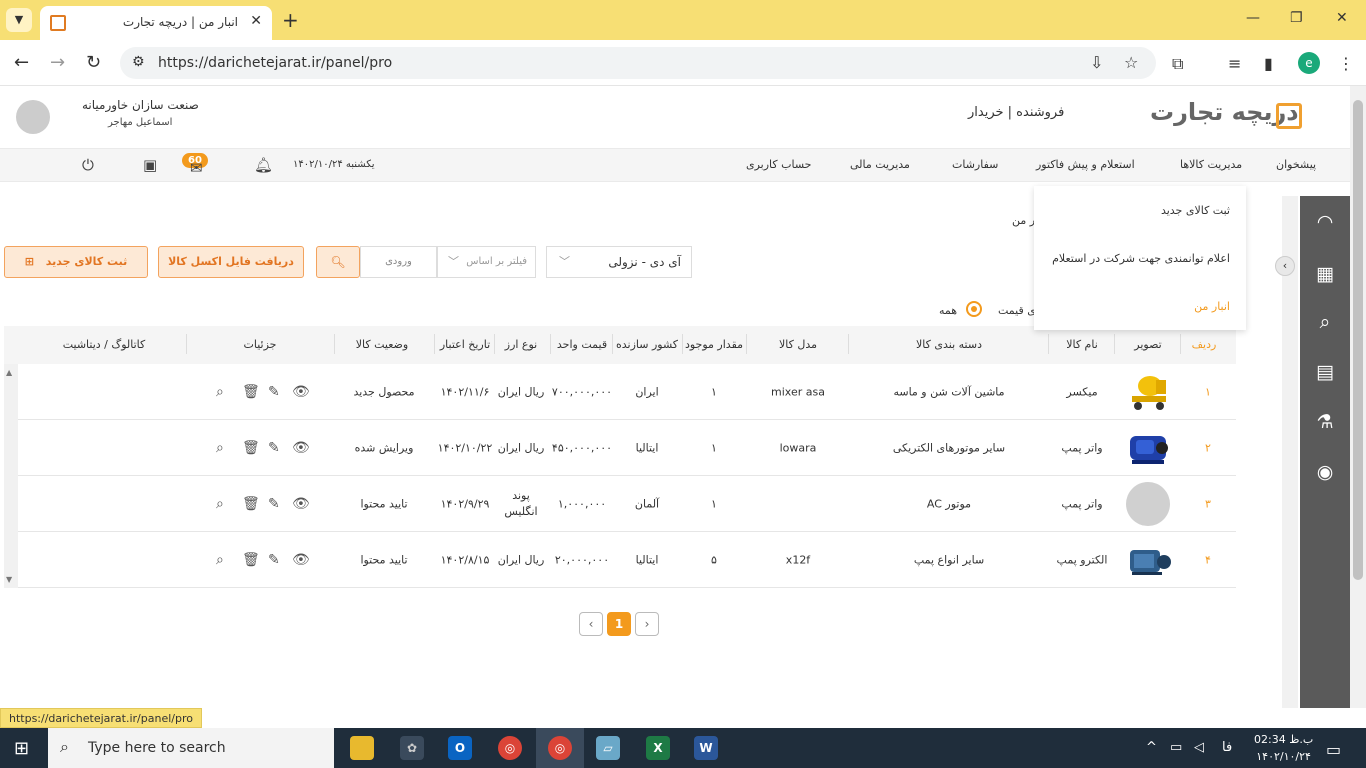 The height and width of the screenshot is (768, 1366). I want to click on products-grid-icon: ▦, so click(1325, 274).